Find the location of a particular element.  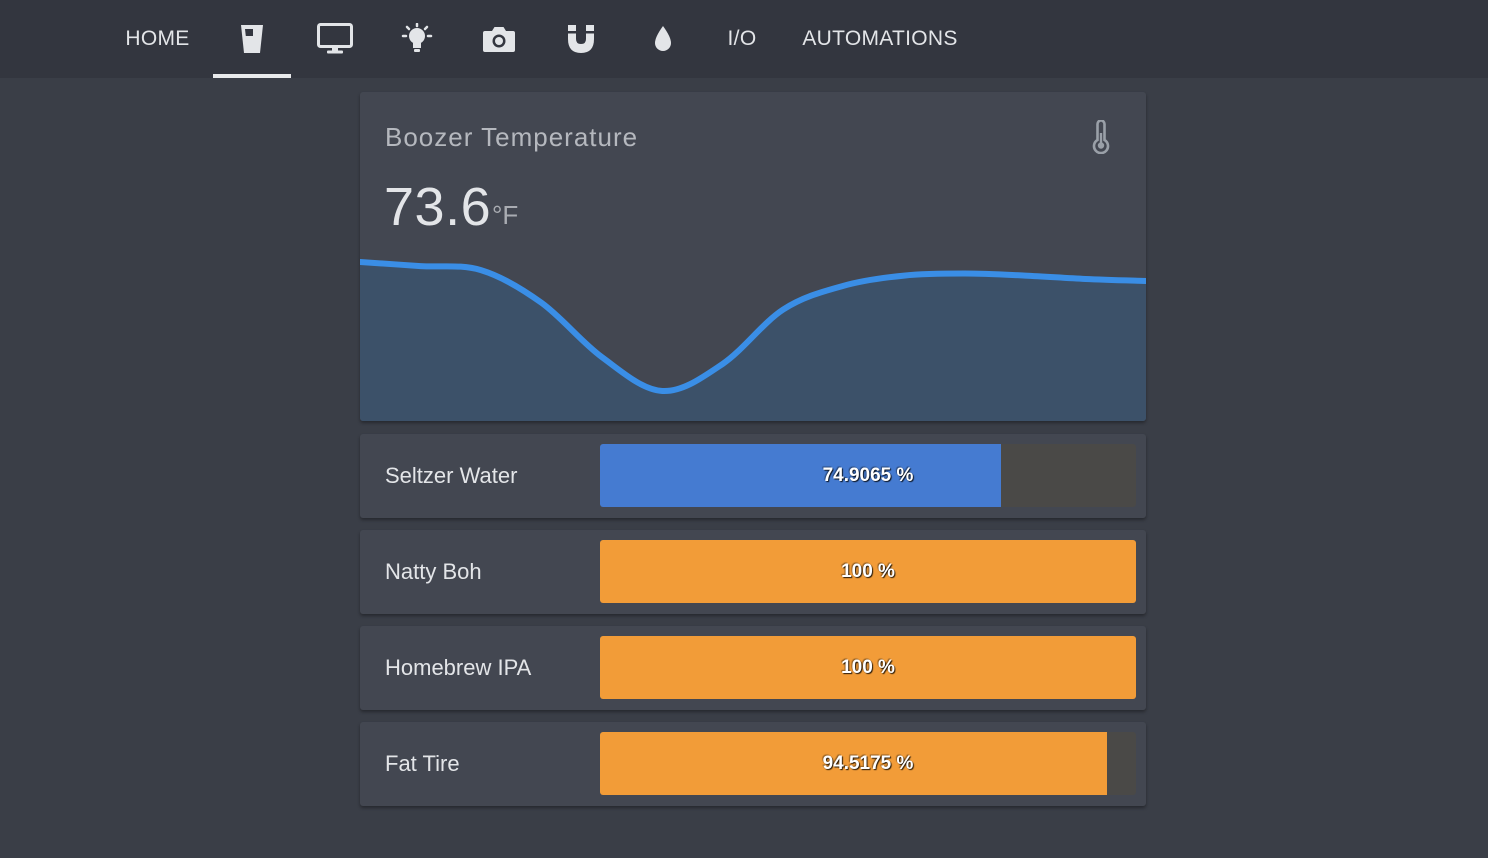

lightbulb-icon is located at coordinates (417, 39).